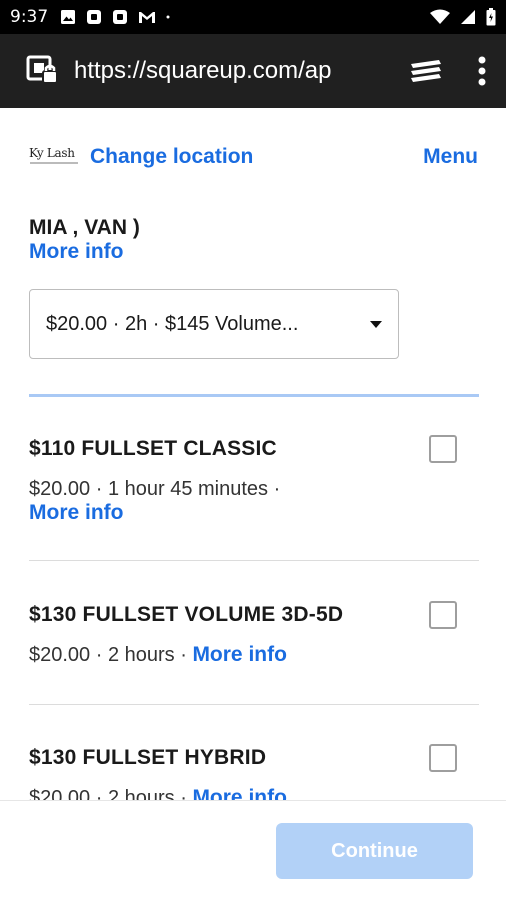  What do you see at coordinates (450, 157) in the screenshot?
I see `menu-link: Menu` at bounding box center [450, 157].